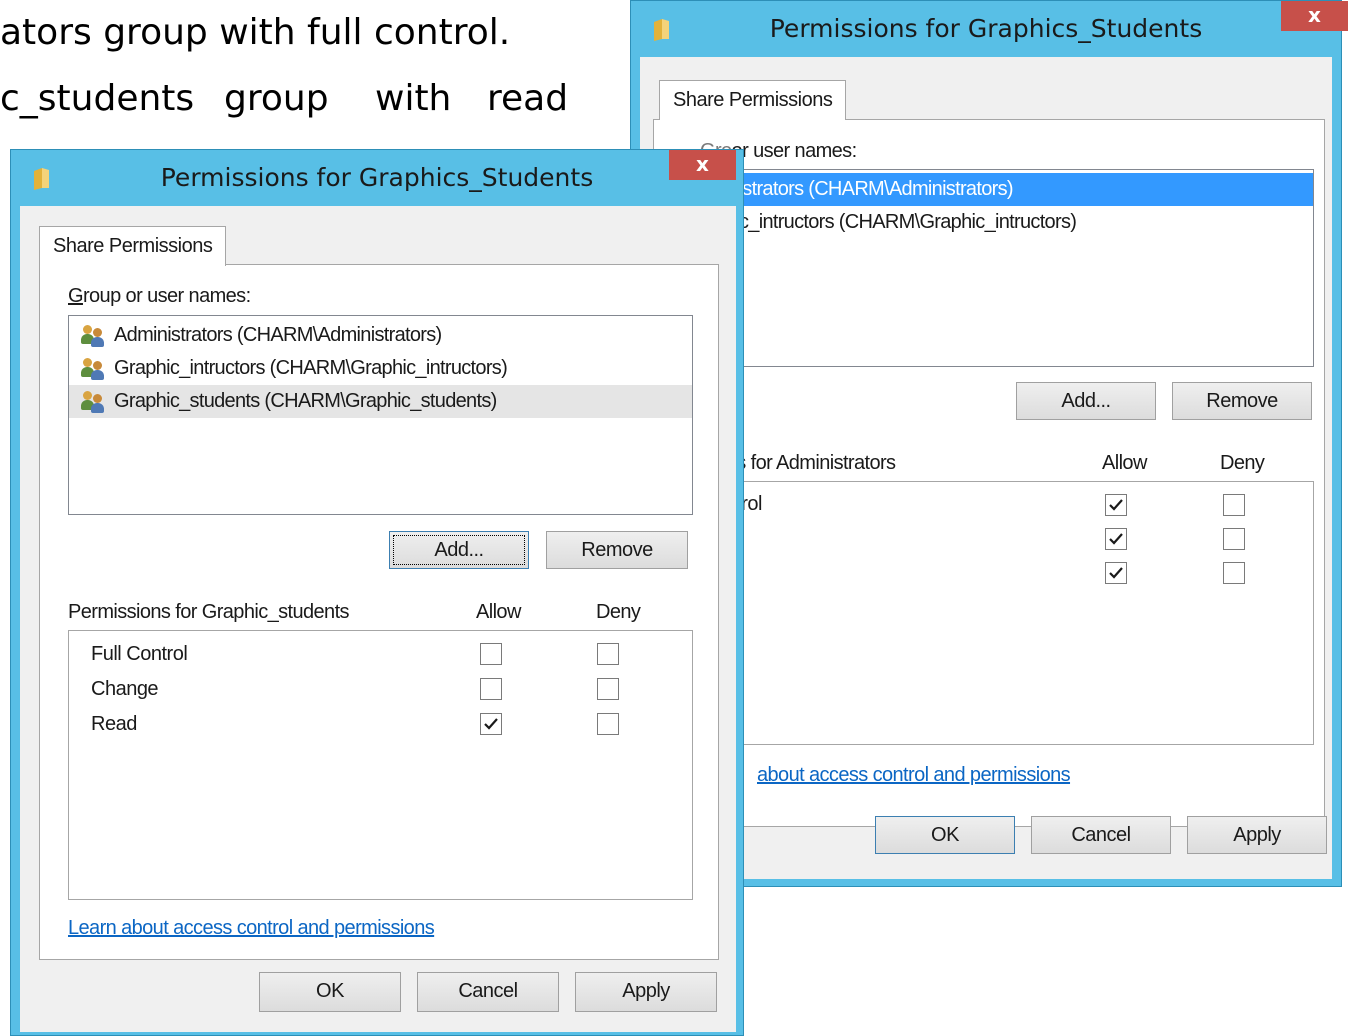  What do you see at coordinates (139, 654) in the screenshot?
I see `permission-name: Full Control` at bounding box center [139, 654].